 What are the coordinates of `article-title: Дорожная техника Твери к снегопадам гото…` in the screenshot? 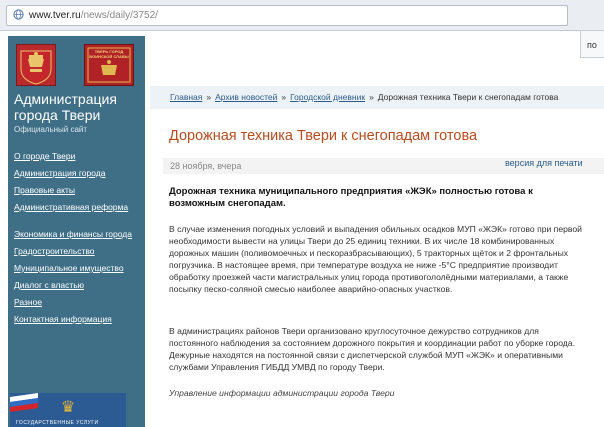 It's located at (323, 136).